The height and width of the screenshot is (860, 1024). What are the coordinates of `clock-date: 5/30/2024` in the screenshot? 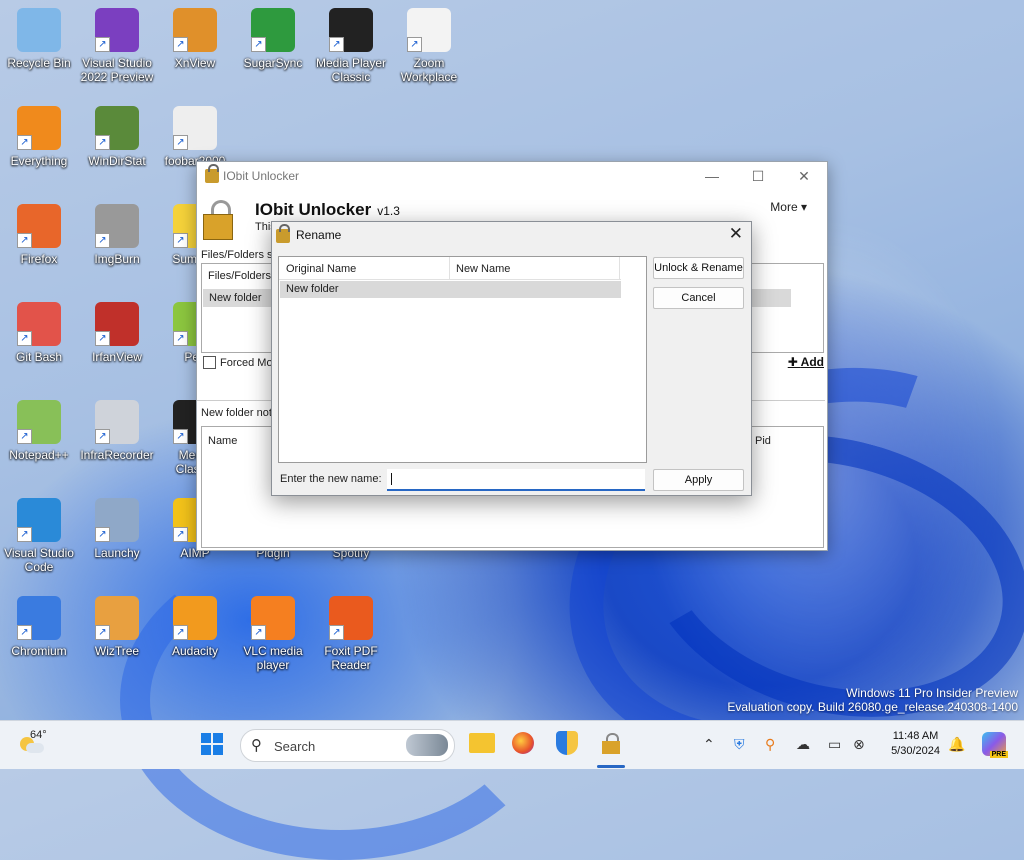 It's located at (915, 751).